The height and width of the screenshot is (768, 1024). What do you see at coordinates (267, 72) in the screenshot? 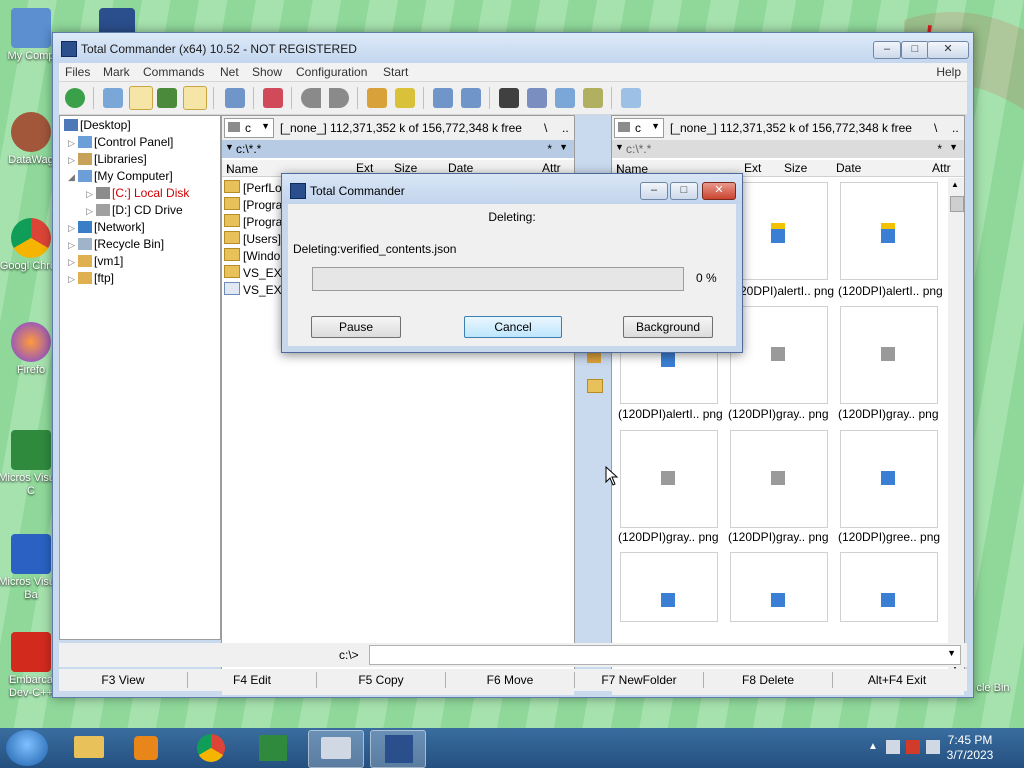
I see `menu-show: Show` at bounding box center [267, 72].